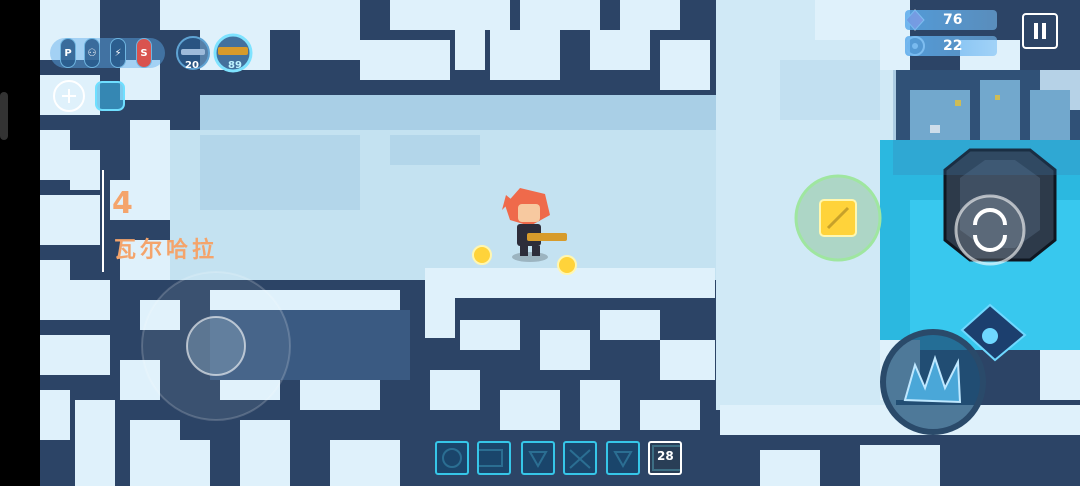  I want to click on backpack-count: 28, so click(665, 456).